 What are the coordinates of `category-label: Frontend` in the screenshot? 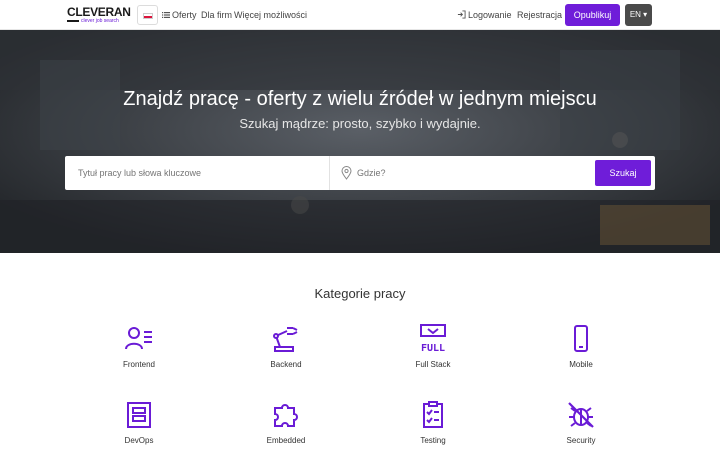 It's located at (139, 364).